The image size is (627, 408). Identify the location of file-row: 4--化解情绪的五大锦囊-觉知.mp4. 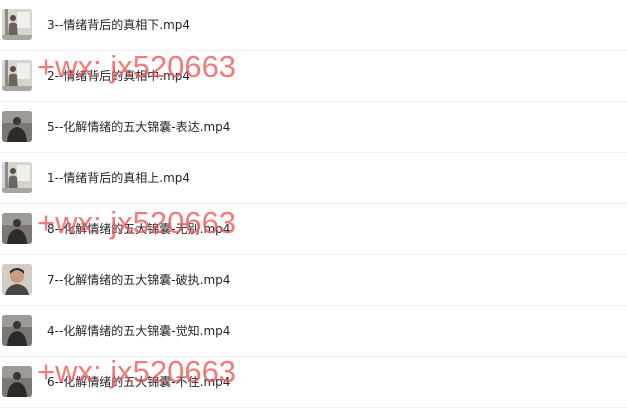
(313, 331).